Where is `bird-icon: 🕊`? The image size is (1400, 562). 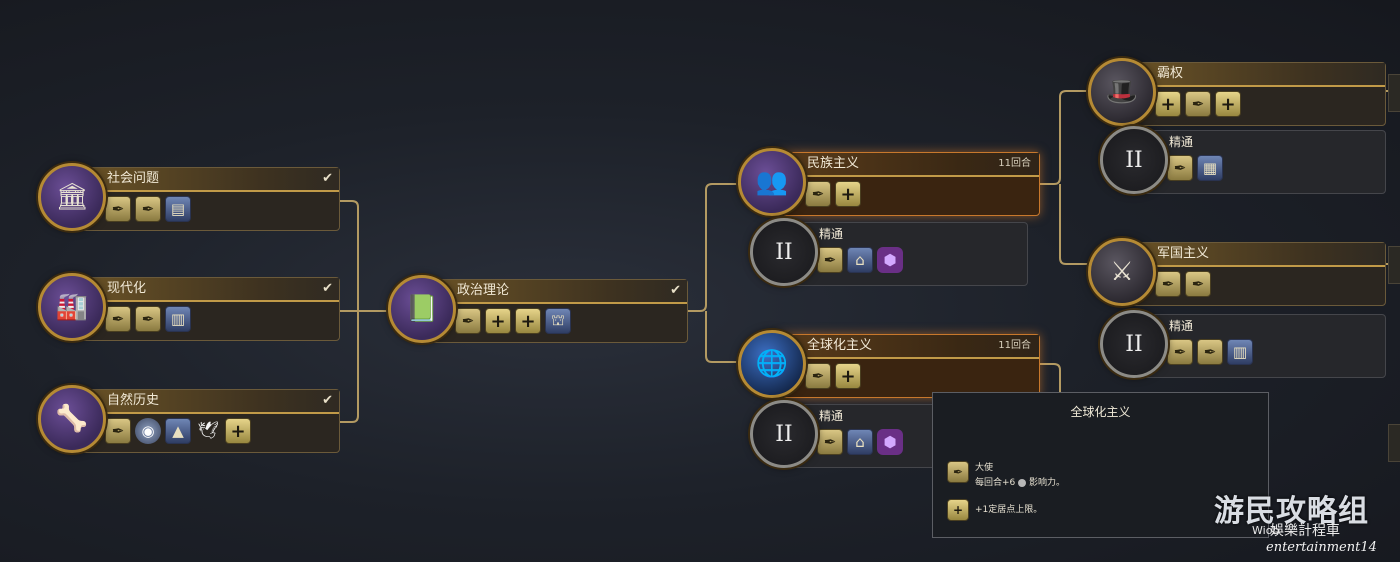
bird-icon: 🕊 is located at coordinates (208, 431).